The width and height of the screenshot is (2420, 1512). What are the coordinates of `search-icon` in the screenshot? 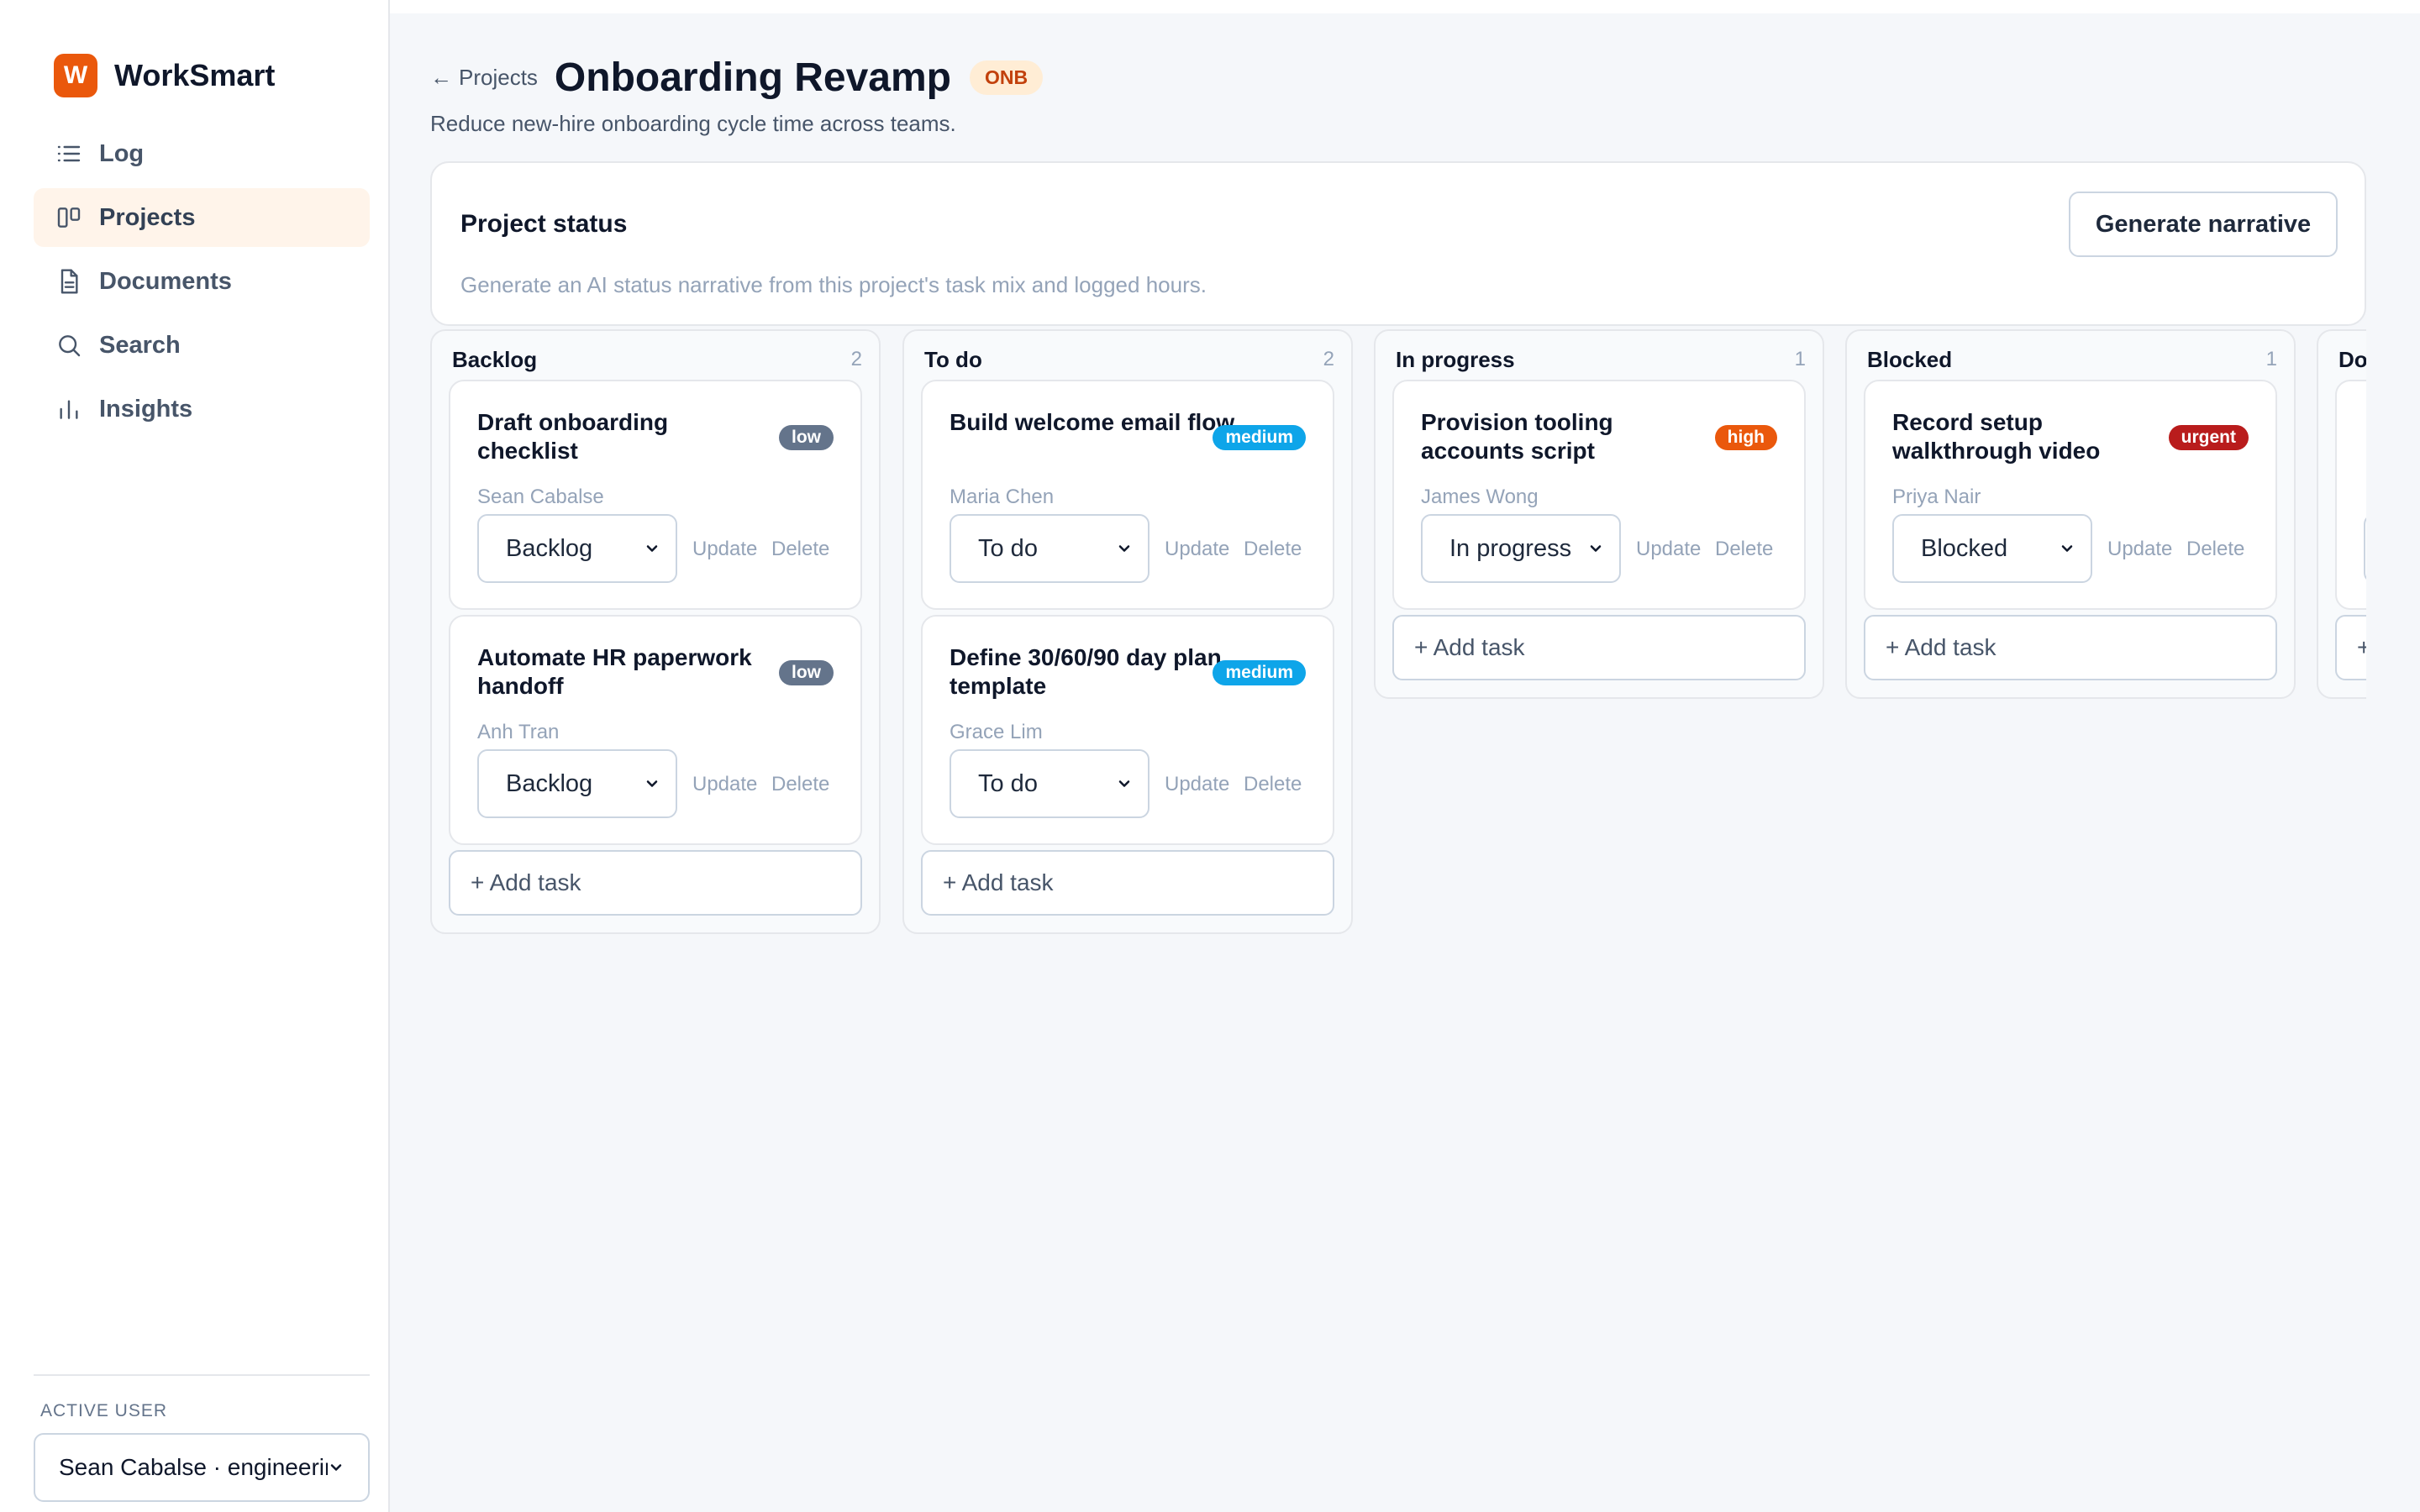 It's located at (70, 346).